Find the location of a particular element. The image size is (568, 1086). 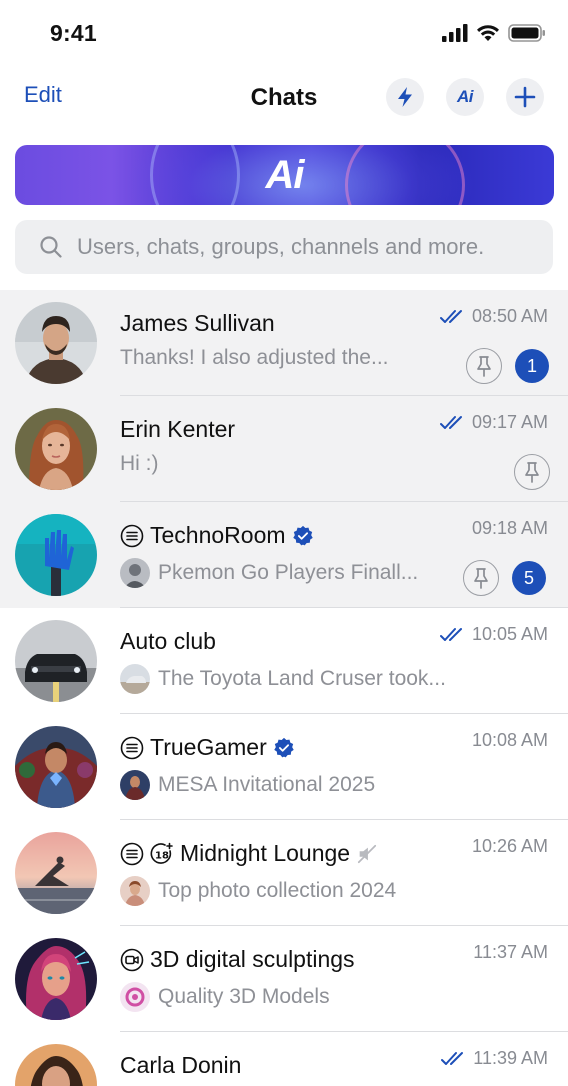

chat-time: 10:26 AM is located at coordinates (509, 846).